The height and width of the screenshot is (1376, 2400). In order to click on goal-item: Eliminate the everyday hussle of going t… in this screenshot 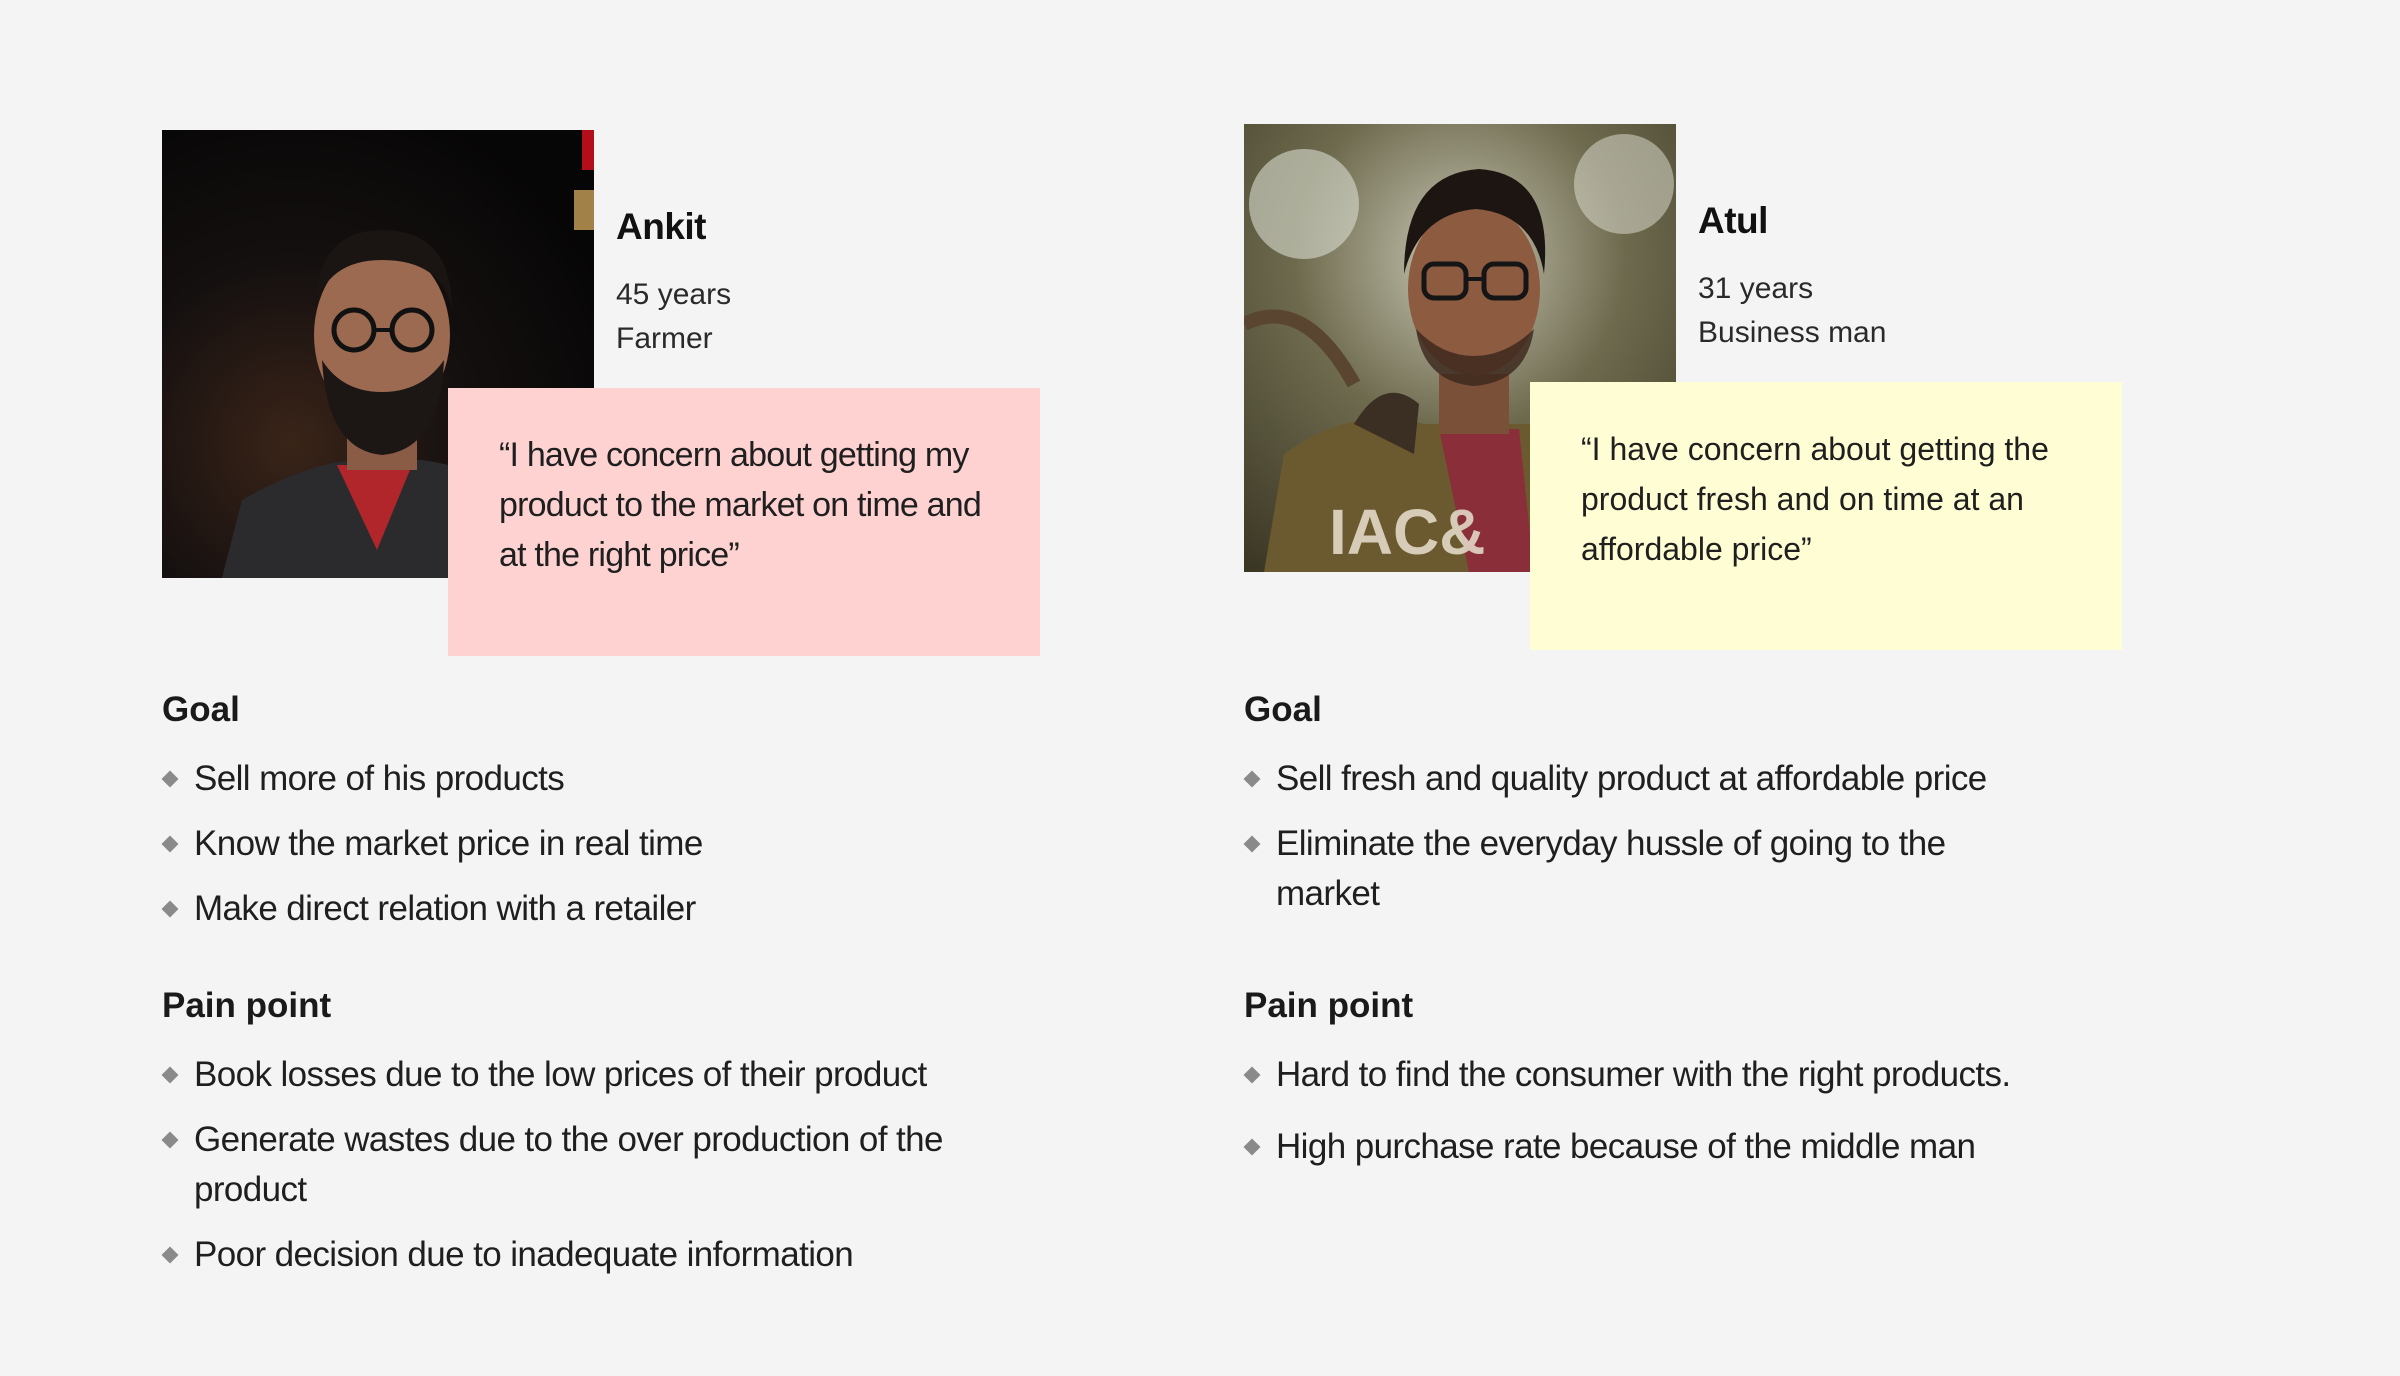, I will do `click(1623, 869)`.